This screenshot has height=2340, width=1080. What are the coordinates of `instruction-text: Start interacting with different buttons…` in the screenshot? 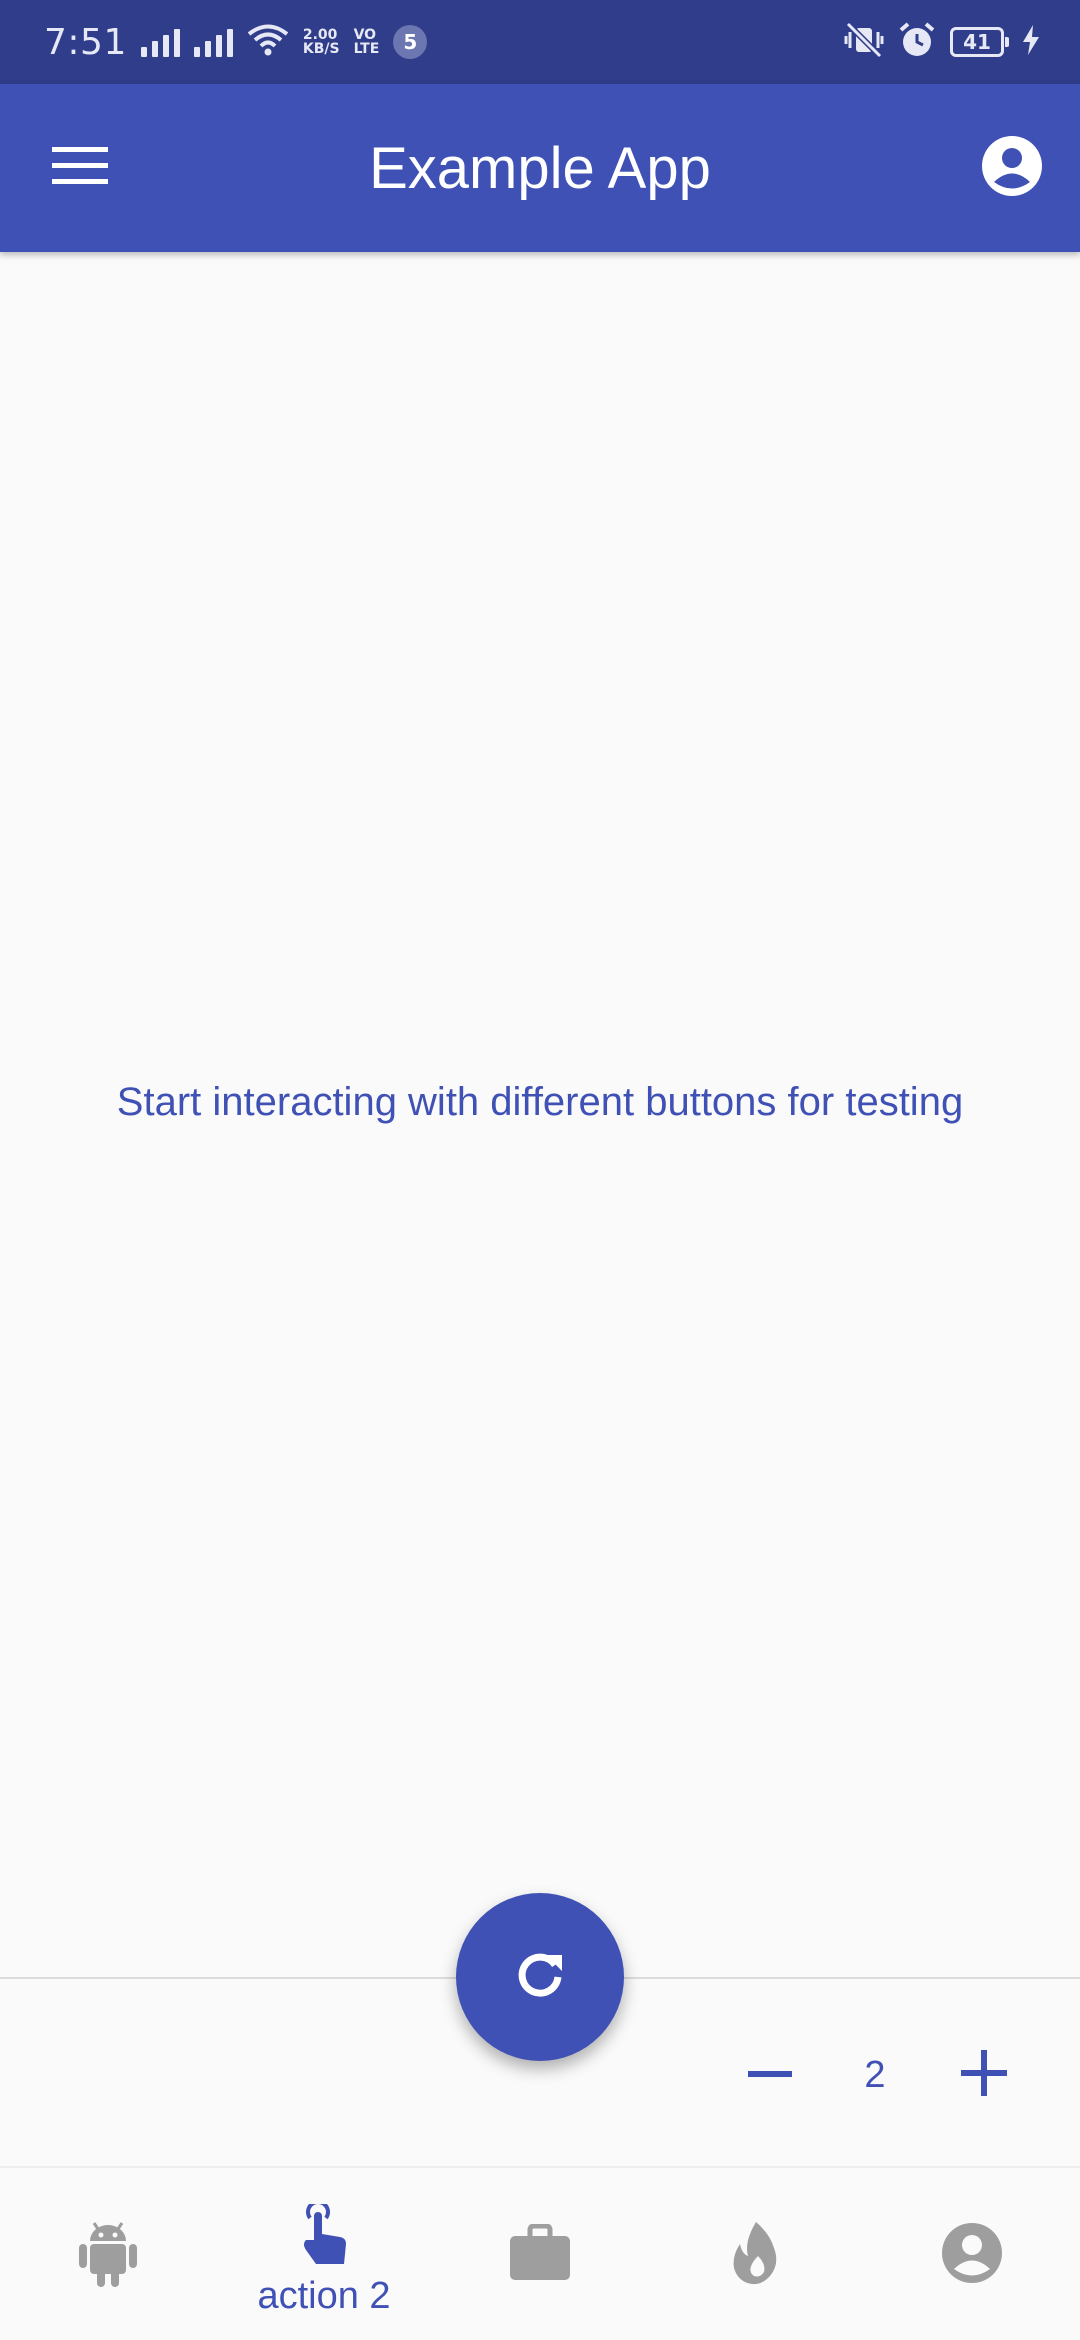 It's located at (540, 1102).